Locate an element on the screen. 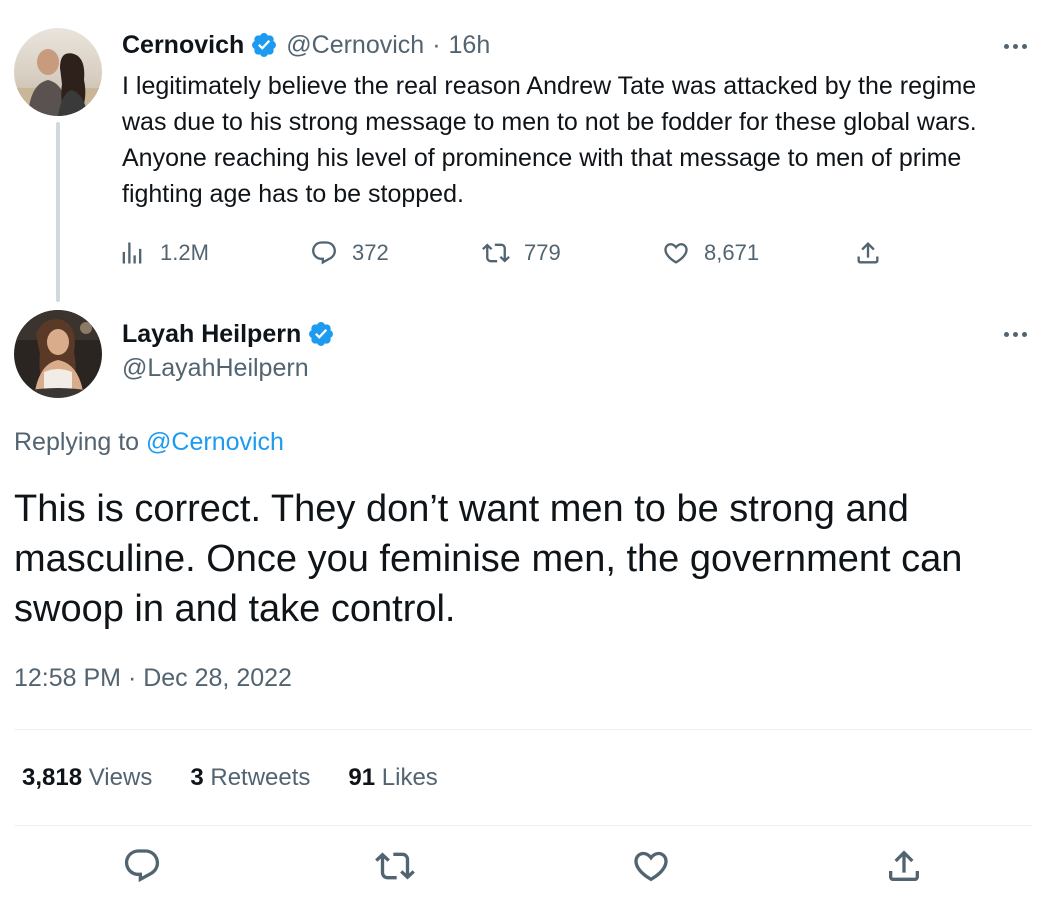  likes-count: 91 is located at coordinates (362, 777).